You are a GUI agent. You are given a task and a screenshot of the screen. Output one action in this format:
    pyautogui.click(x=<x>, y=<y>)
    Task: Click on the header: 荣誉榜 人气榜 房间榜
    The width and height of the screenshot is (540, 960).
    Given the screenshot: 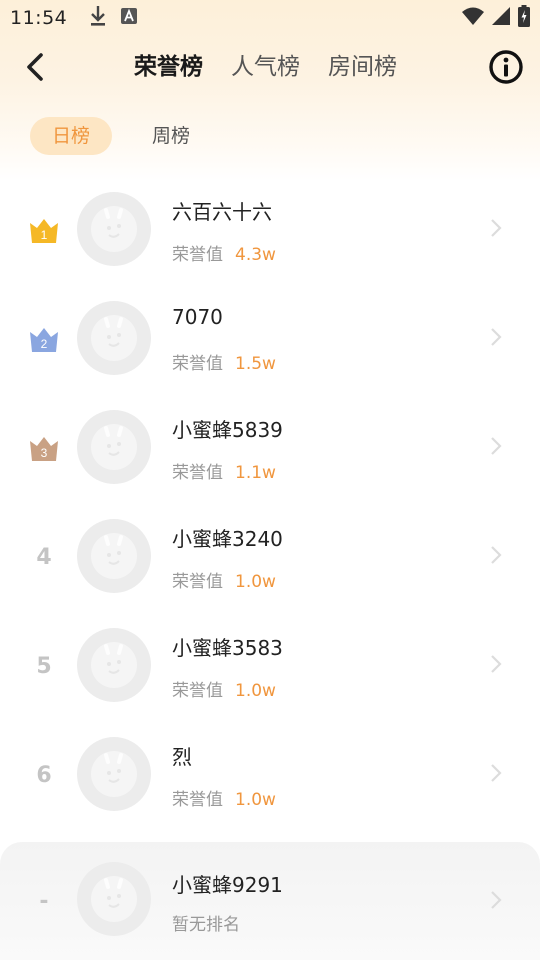 What is the action you would take?
    pyautogui.click(x=270, y=67)
    